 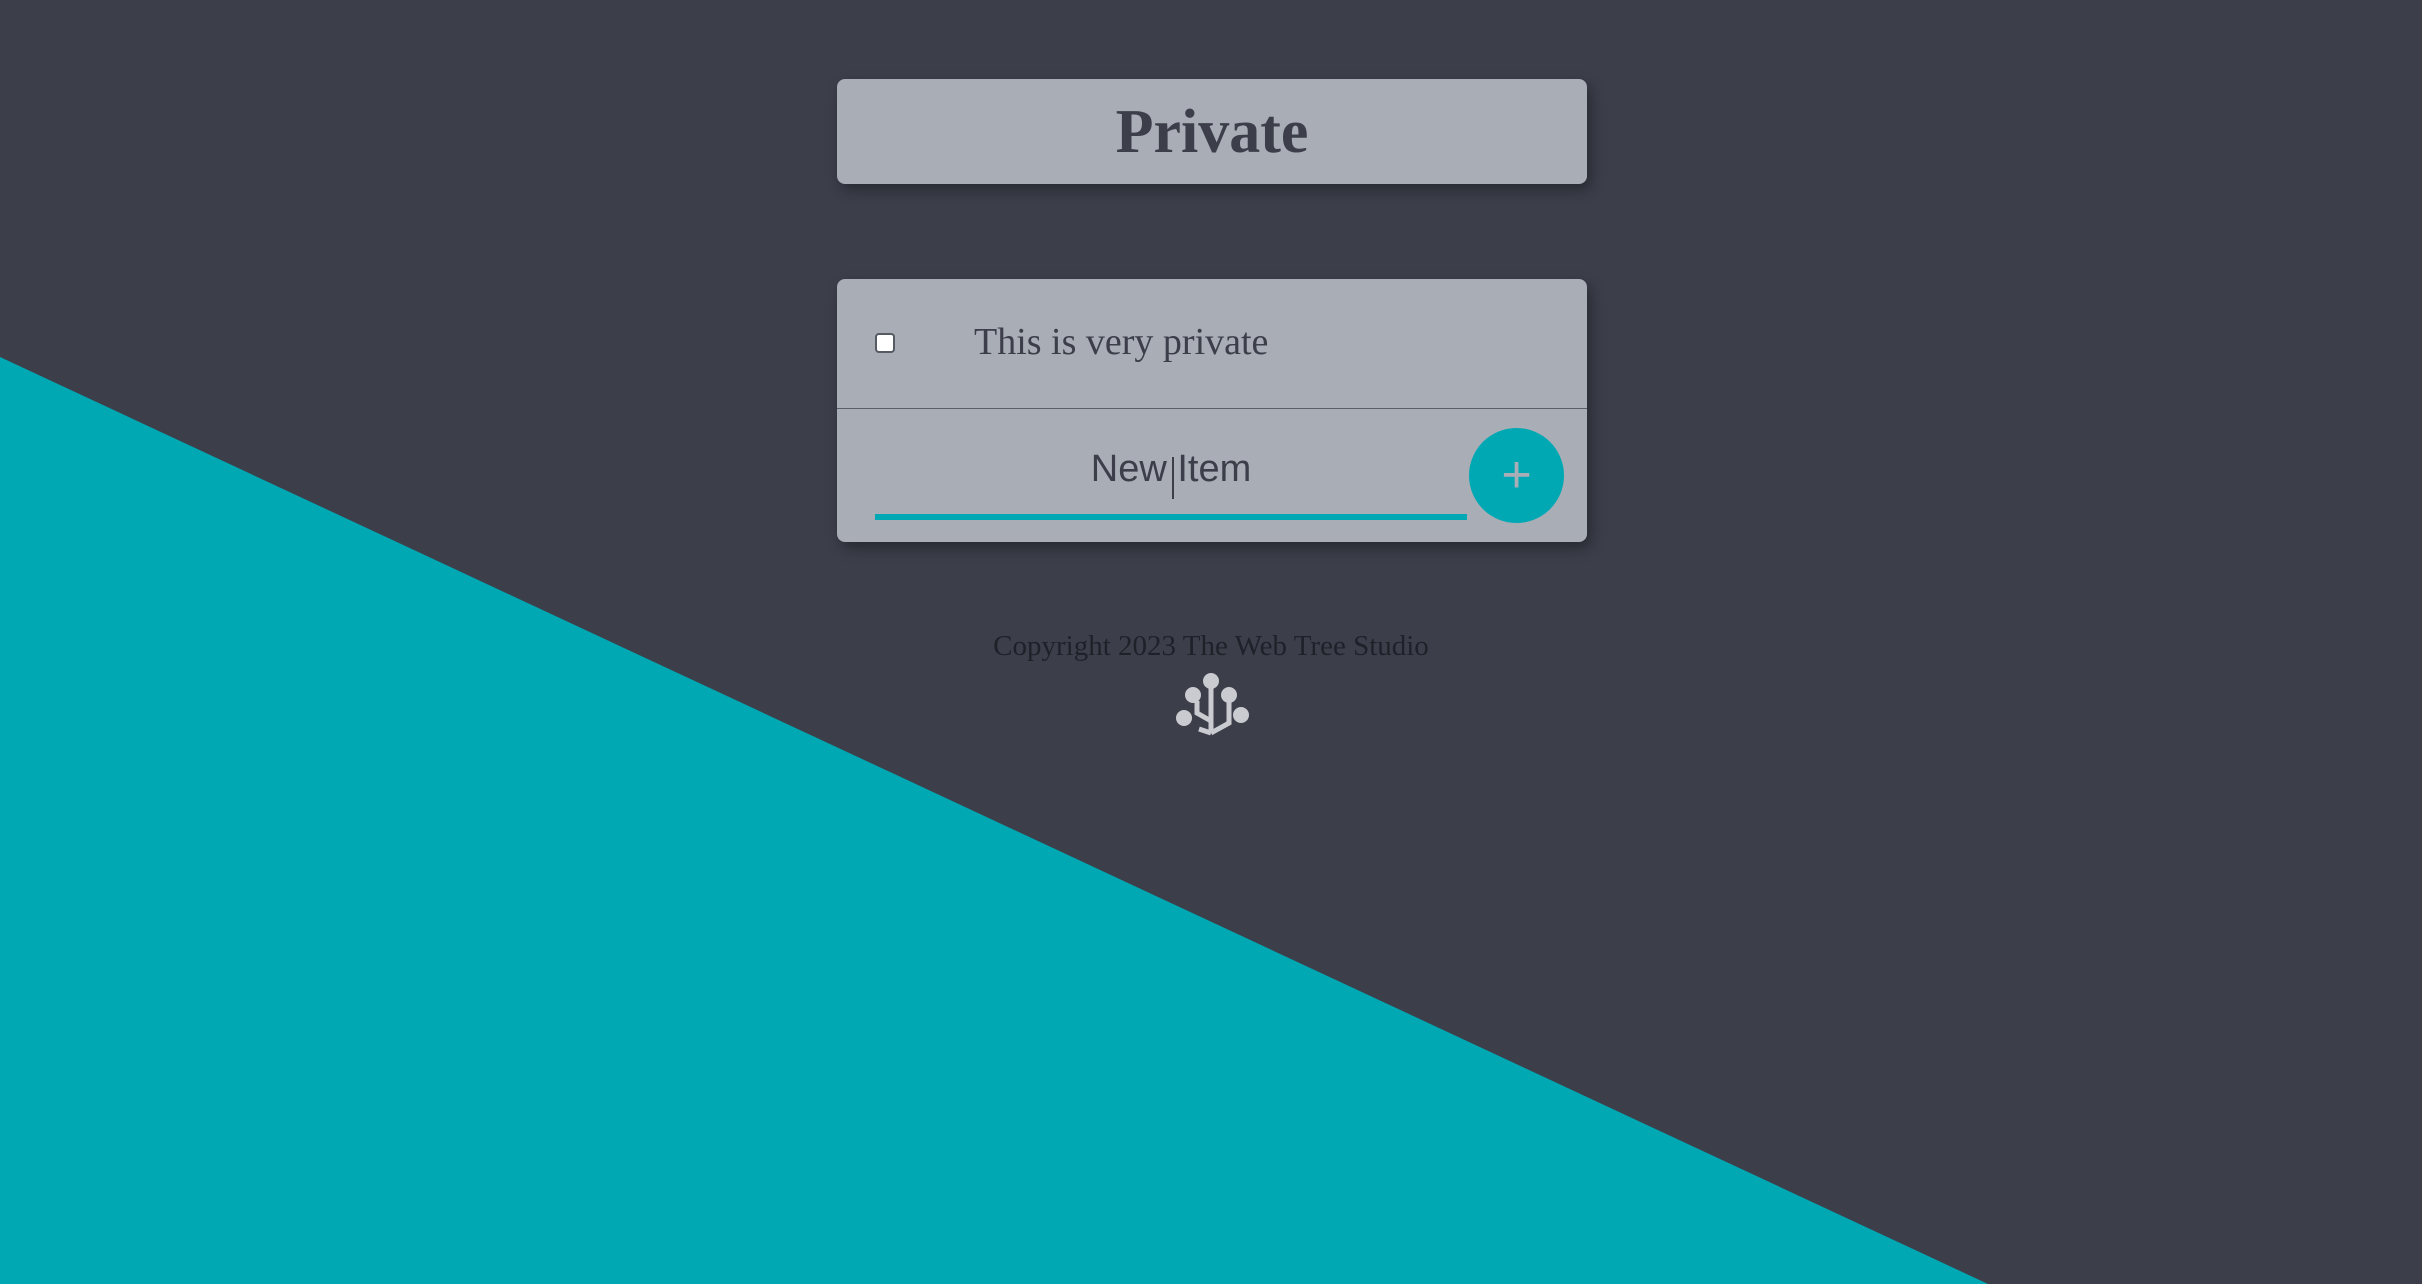 I want to click on tree-logo-icon, so click(x=1212, y=704).